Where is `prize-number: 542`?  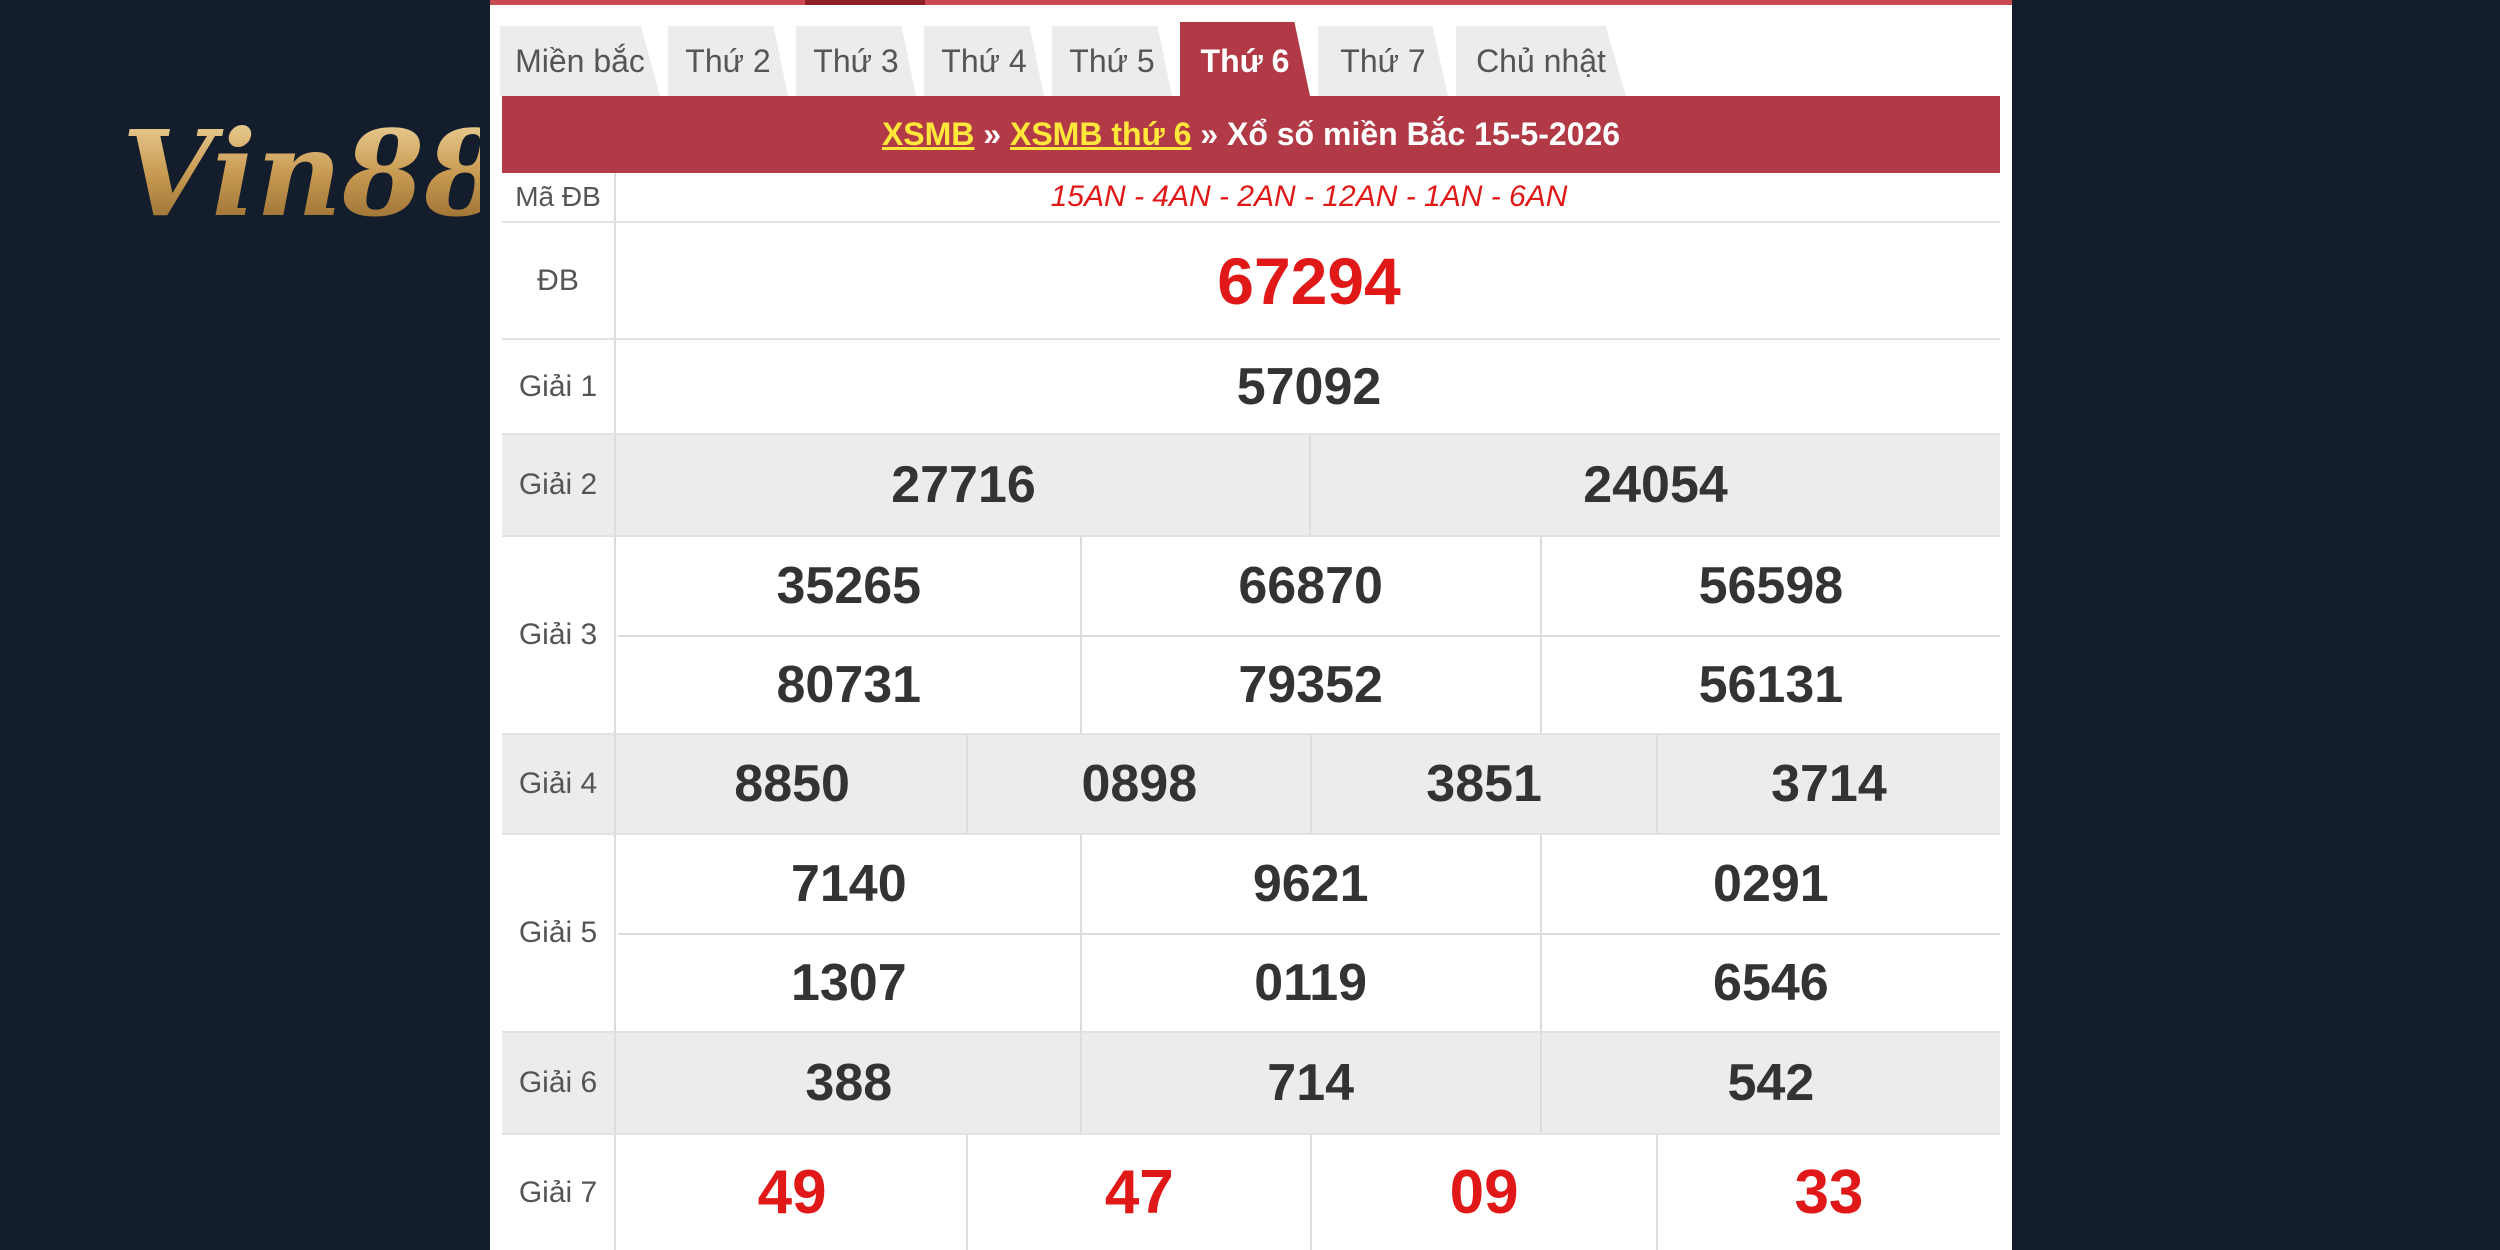
prize-number: 542 is located at coordinates (1769, 1083).